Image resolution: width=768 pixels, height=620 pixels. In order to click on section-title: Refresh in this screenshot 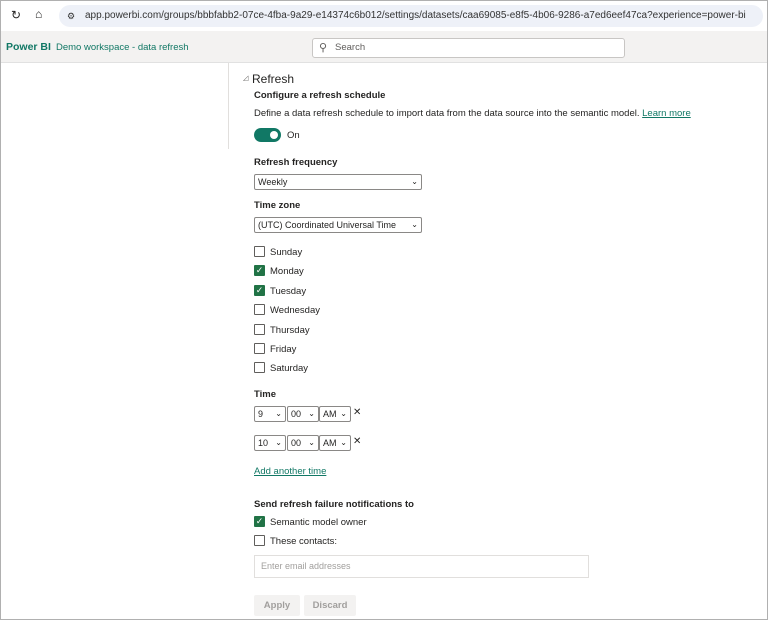, I will do `click(273, 79)`.